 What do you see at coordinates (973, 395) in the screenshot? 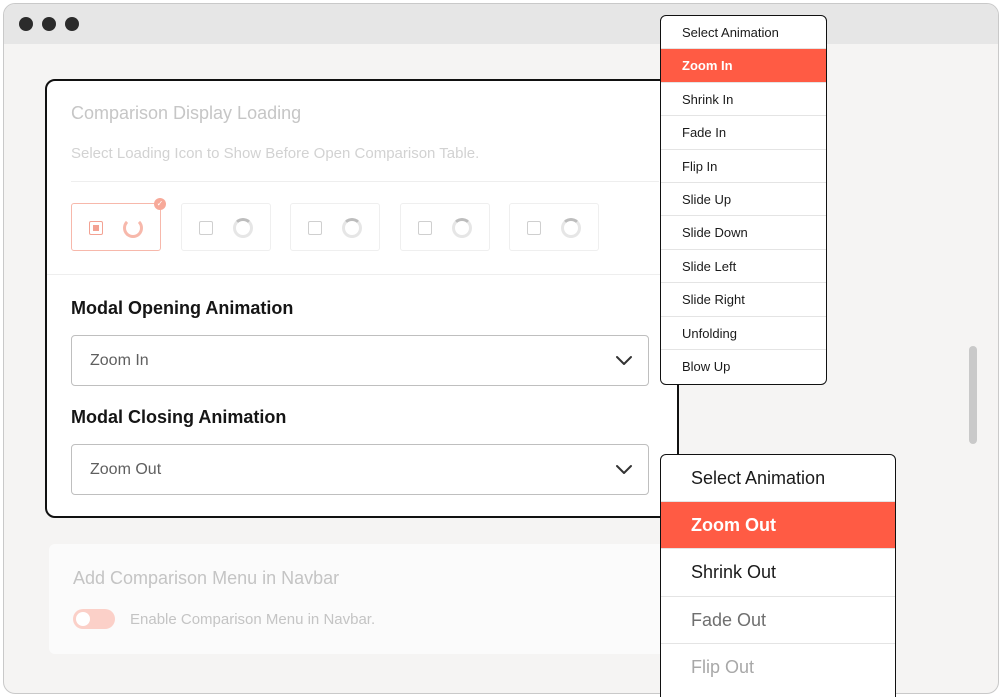
I see `vertical-scrollbar` at bounding box center [973, 395].